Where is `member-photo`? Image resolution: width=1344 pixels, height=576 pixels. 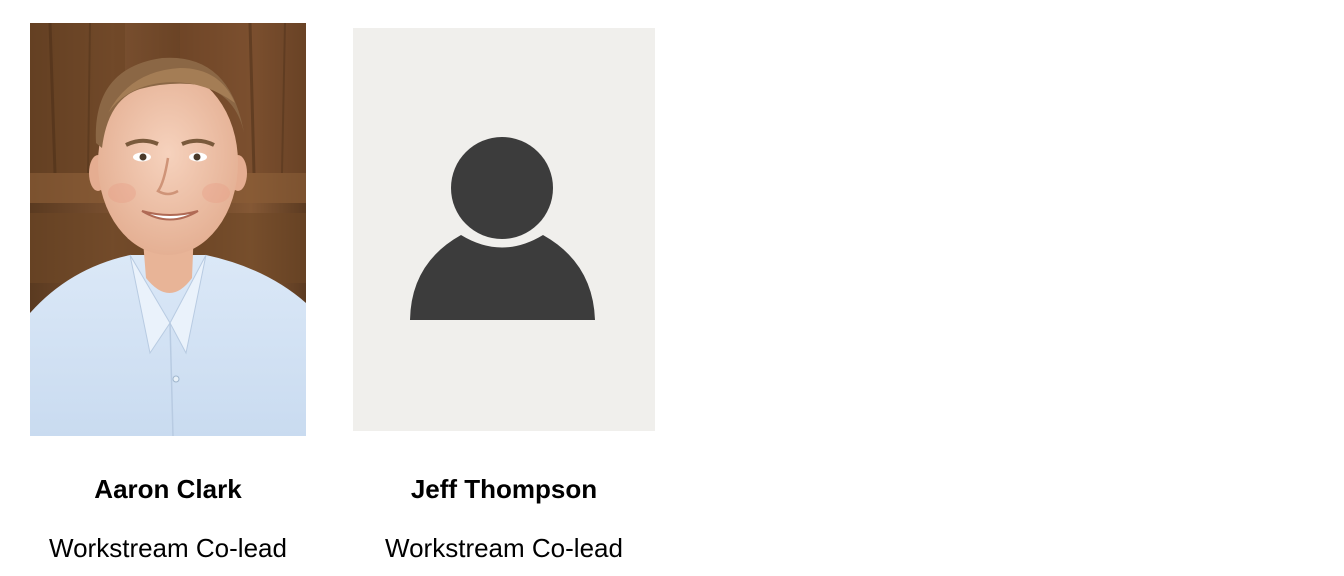 member-photo is located at coordinates (168, 229).